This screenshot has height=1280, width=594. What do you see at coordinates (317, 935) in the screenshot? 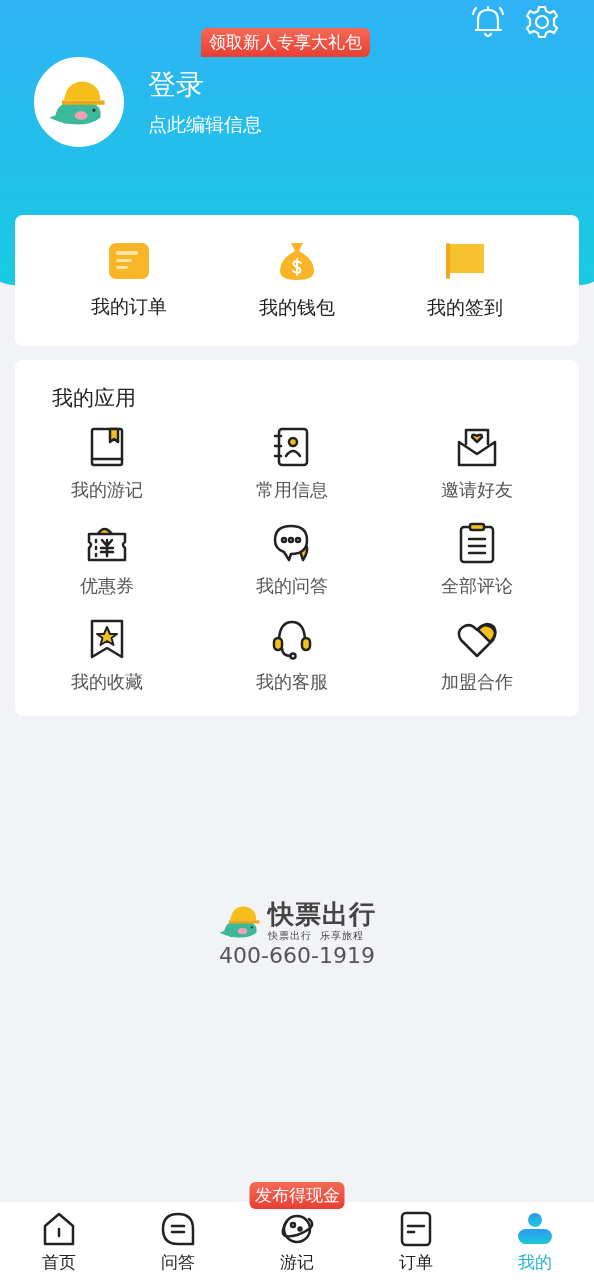
I see `brand-slogan: 快票出行 乐享旅程` at bounding box center [317, 935].